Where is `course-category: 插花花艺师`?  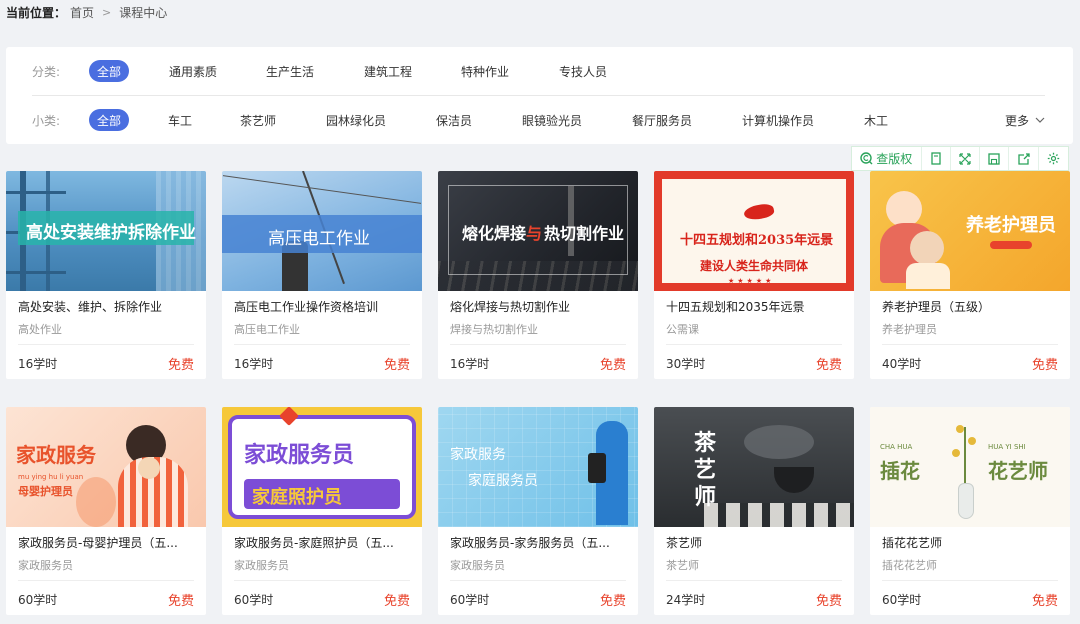
course-category: 插花花艺师 is located at coordinates (909, 565).